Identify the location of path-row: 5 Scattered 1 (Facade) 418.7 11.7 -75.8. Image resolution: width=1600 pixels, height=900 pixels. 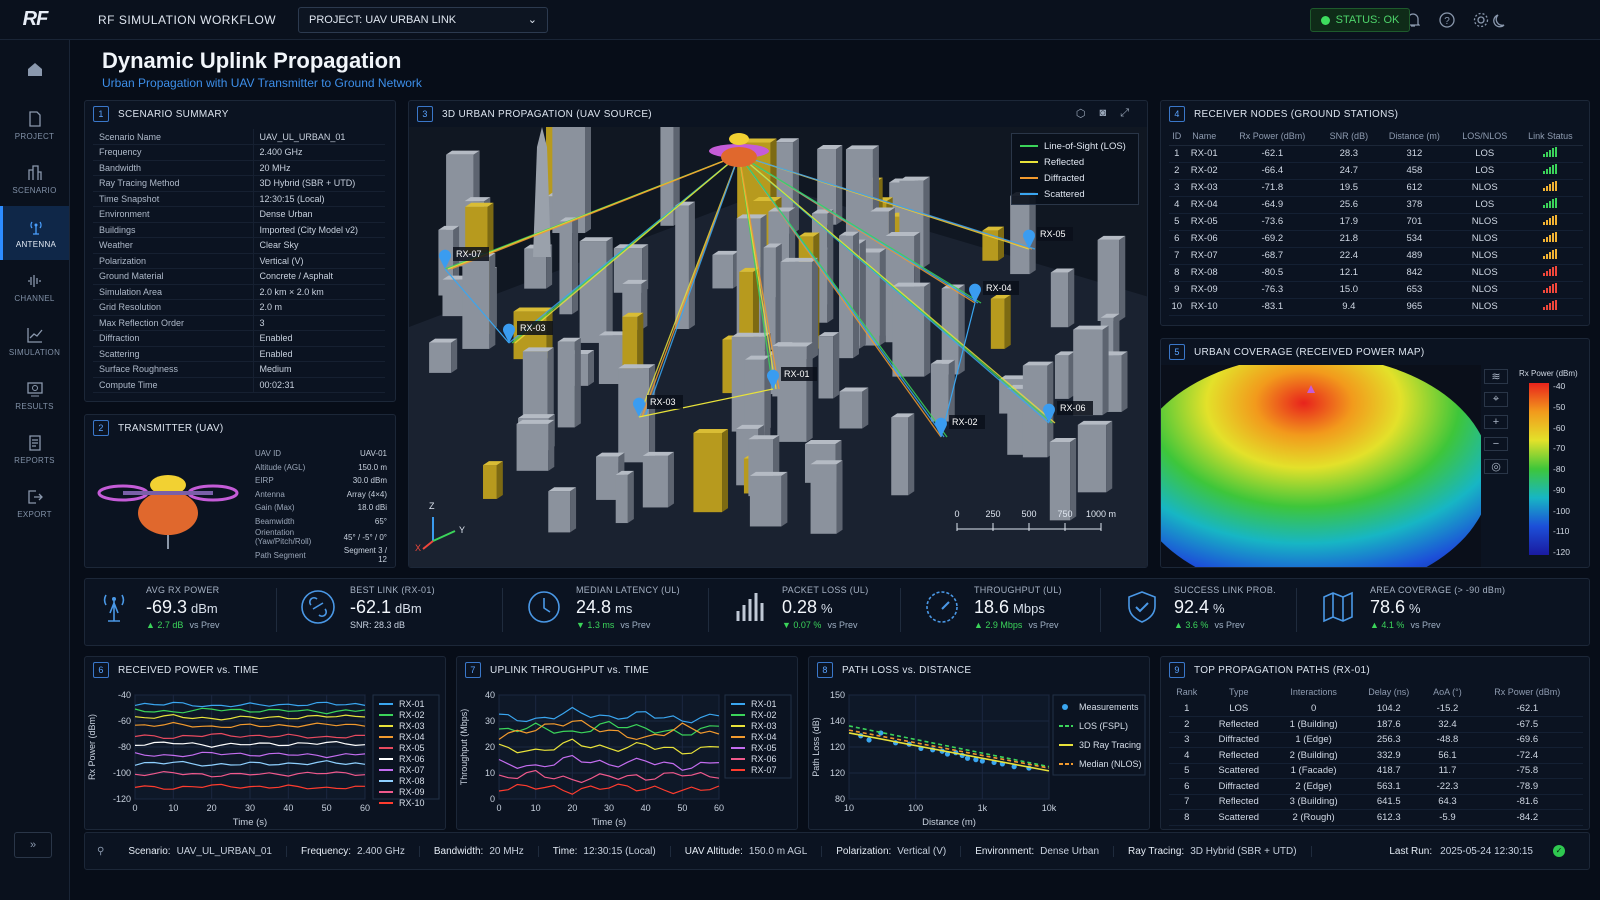
(1376, 771).